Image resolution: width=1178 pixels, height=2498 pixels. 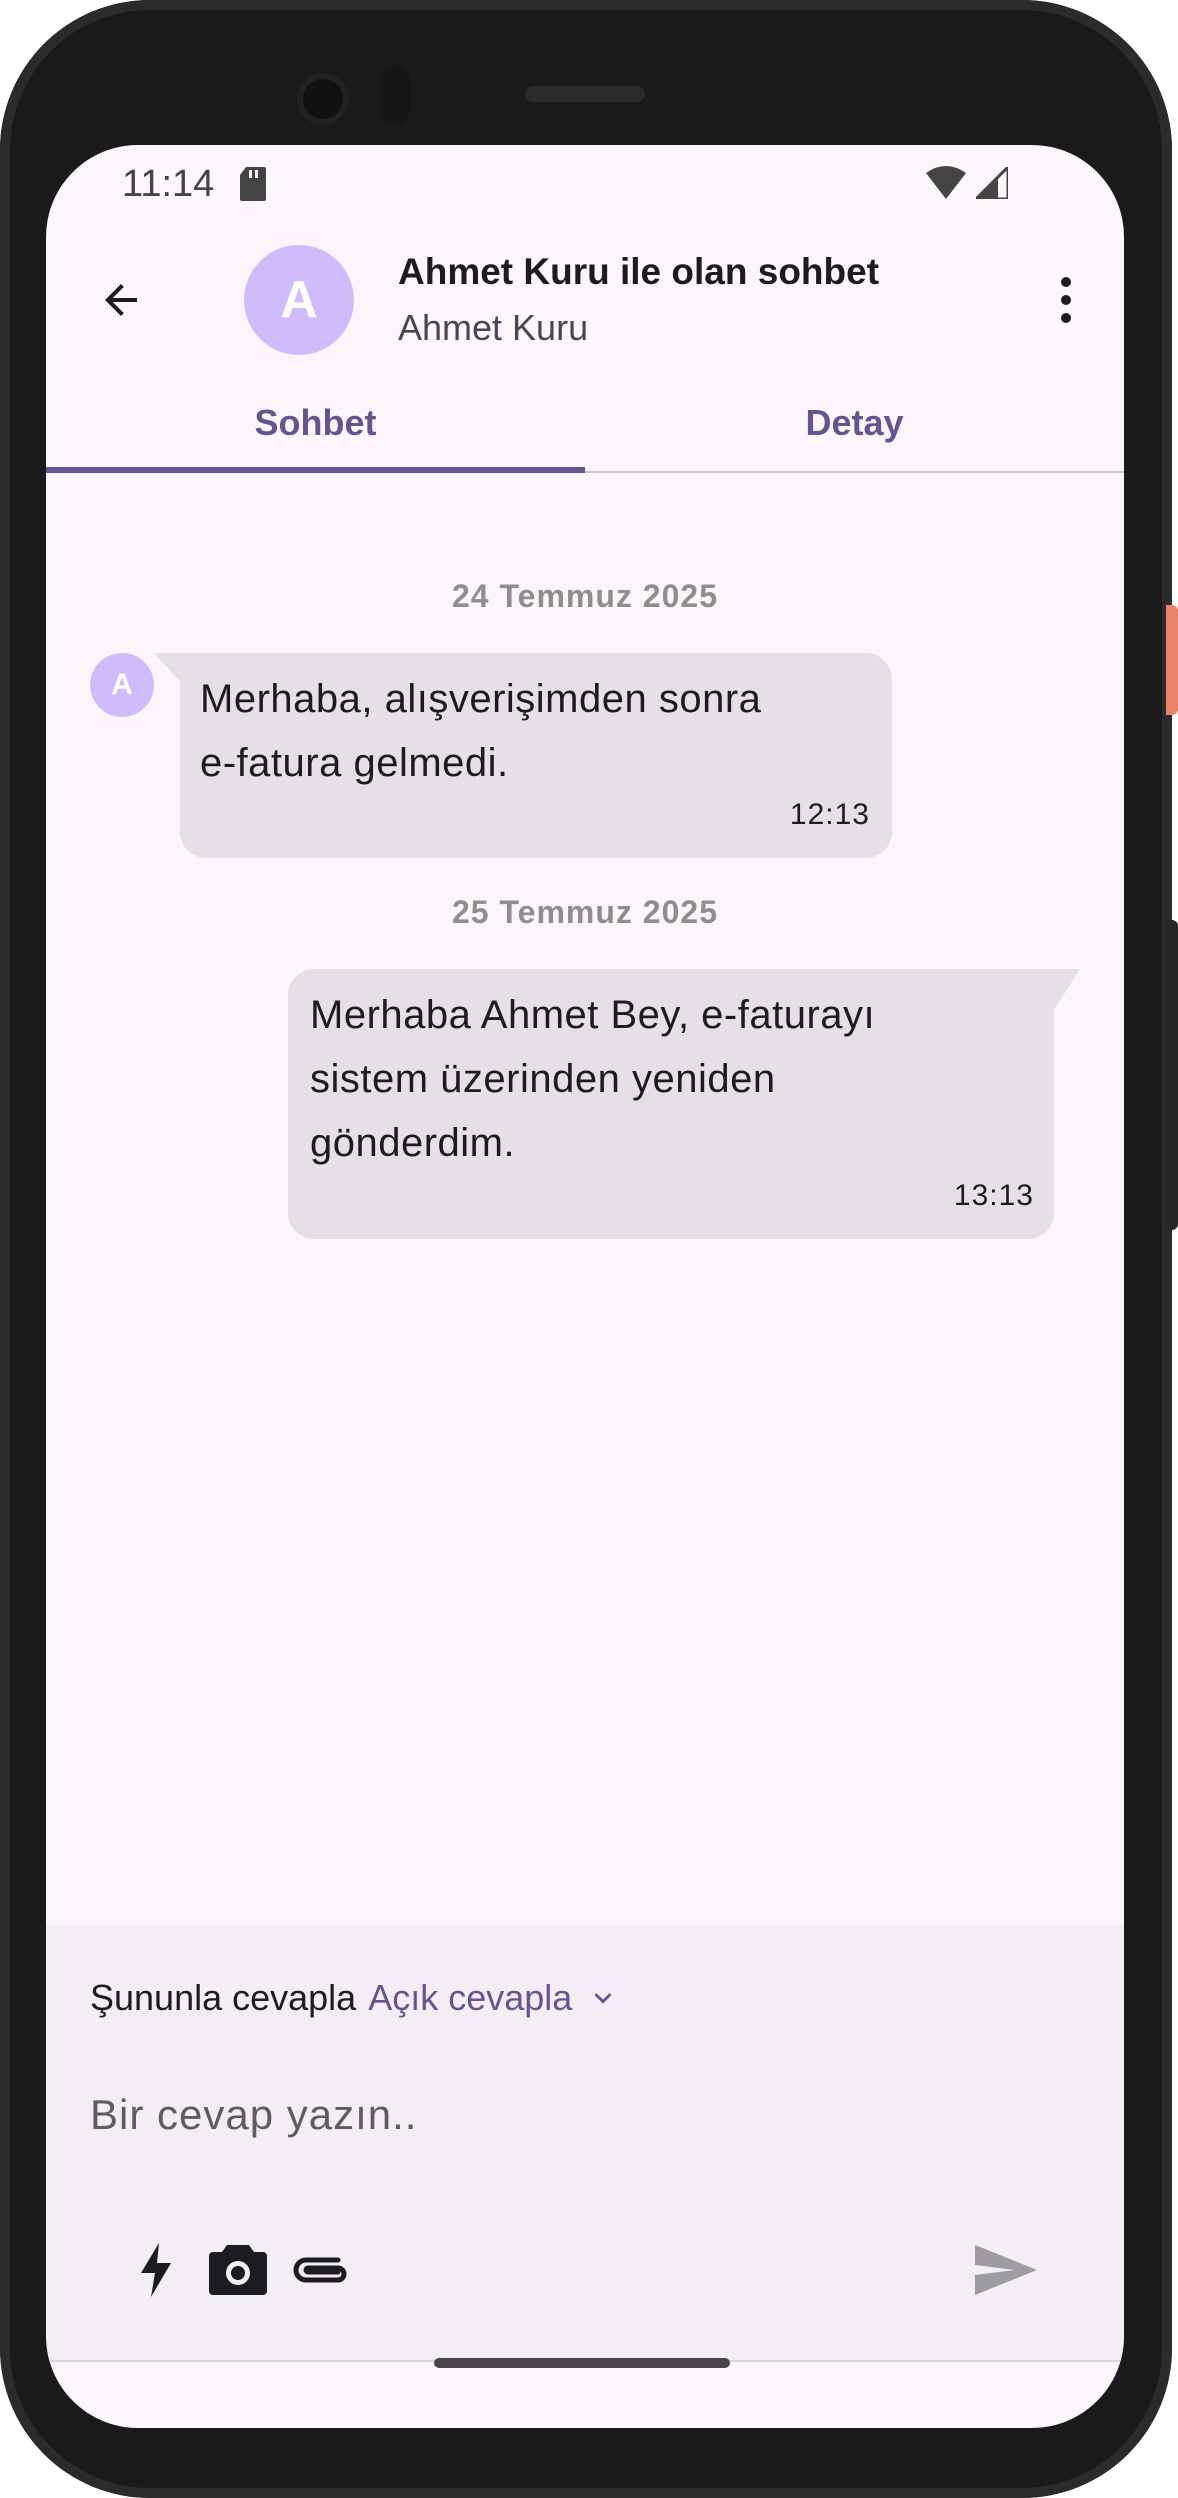 What do you see at coordinates (543, 1079) in the screenshot?
I see `message-line: sistem üzerinden yeniden` at bounding box center [543, 1079].